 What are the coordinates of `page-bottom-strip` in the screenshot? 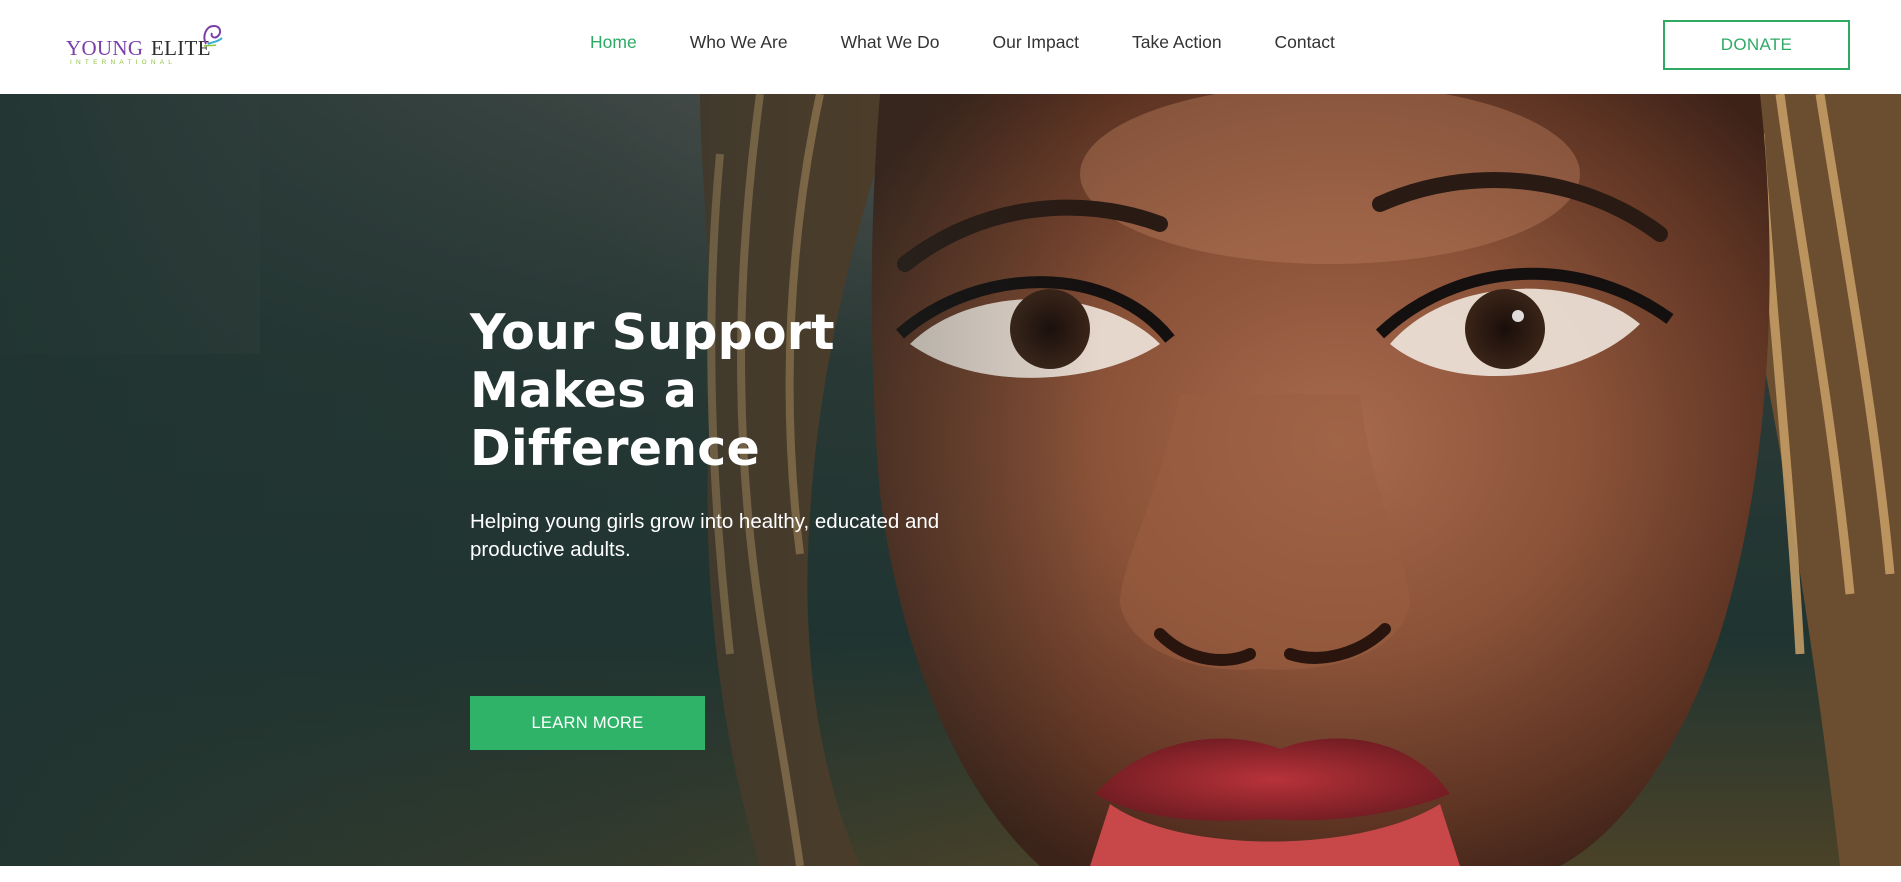 It's located at (950, 874).